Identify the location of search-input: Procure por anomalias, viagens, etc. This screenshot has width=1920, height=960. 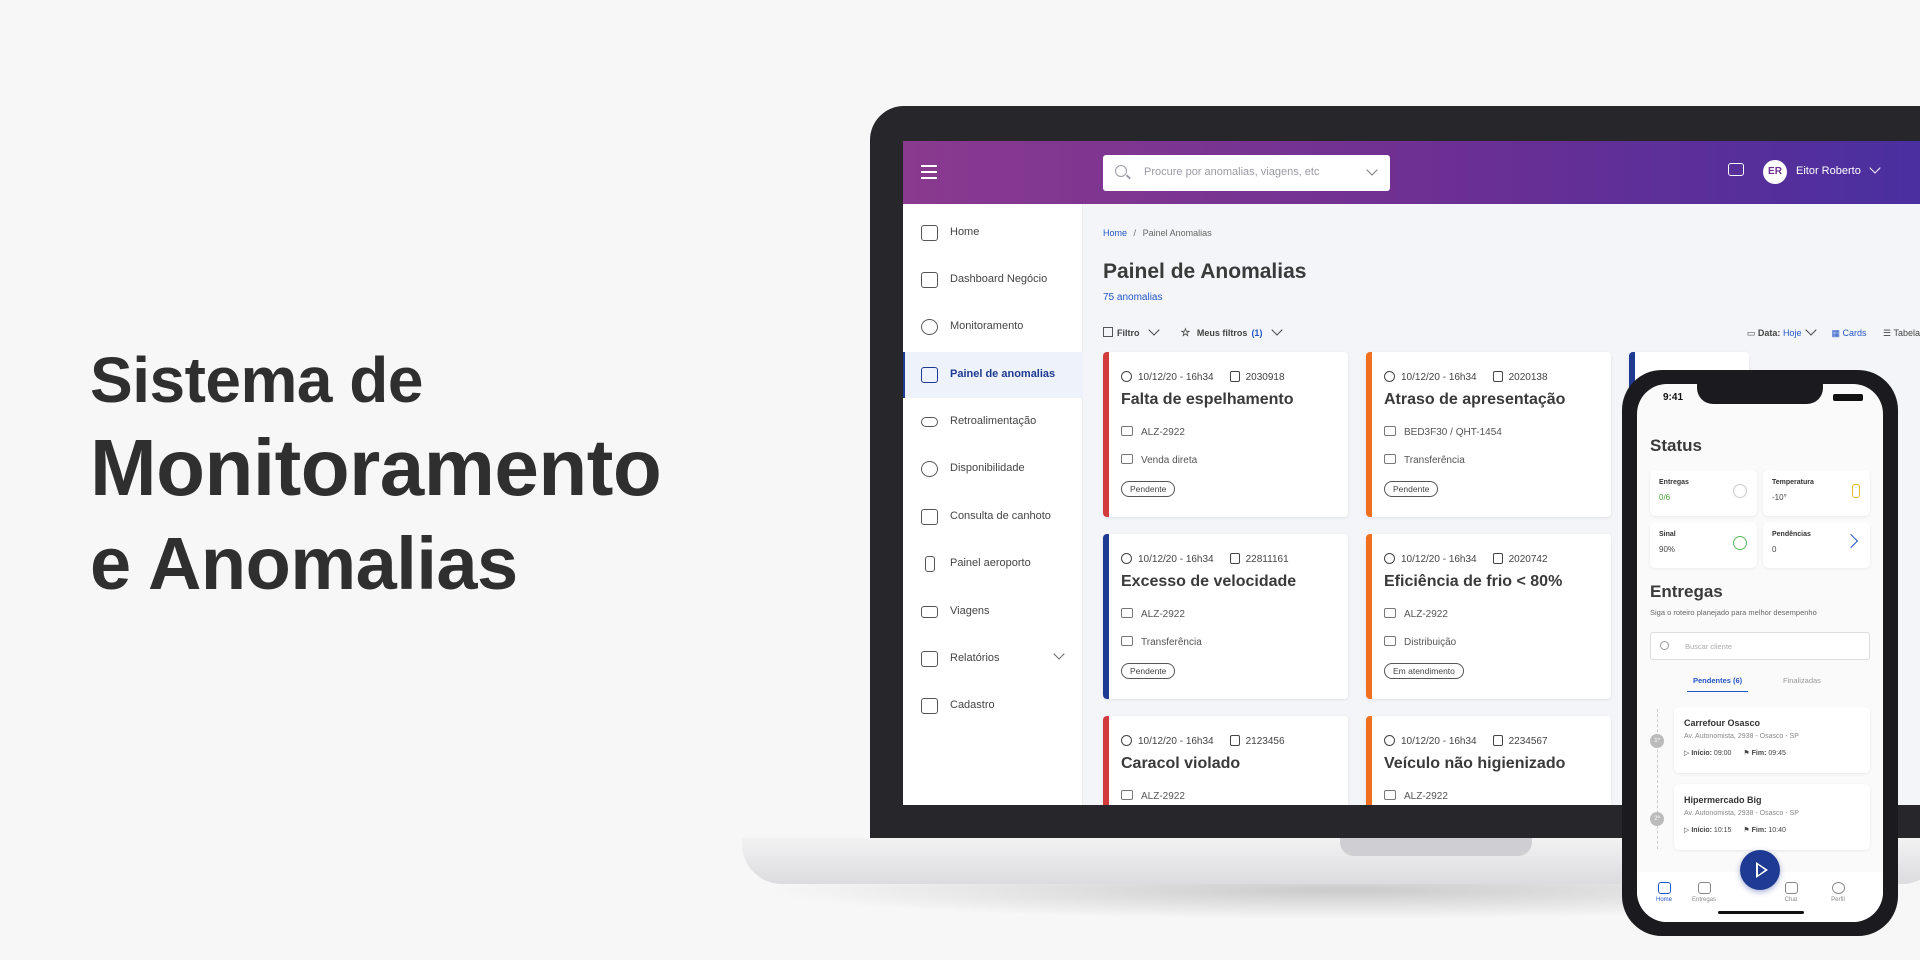
(1246, 173).